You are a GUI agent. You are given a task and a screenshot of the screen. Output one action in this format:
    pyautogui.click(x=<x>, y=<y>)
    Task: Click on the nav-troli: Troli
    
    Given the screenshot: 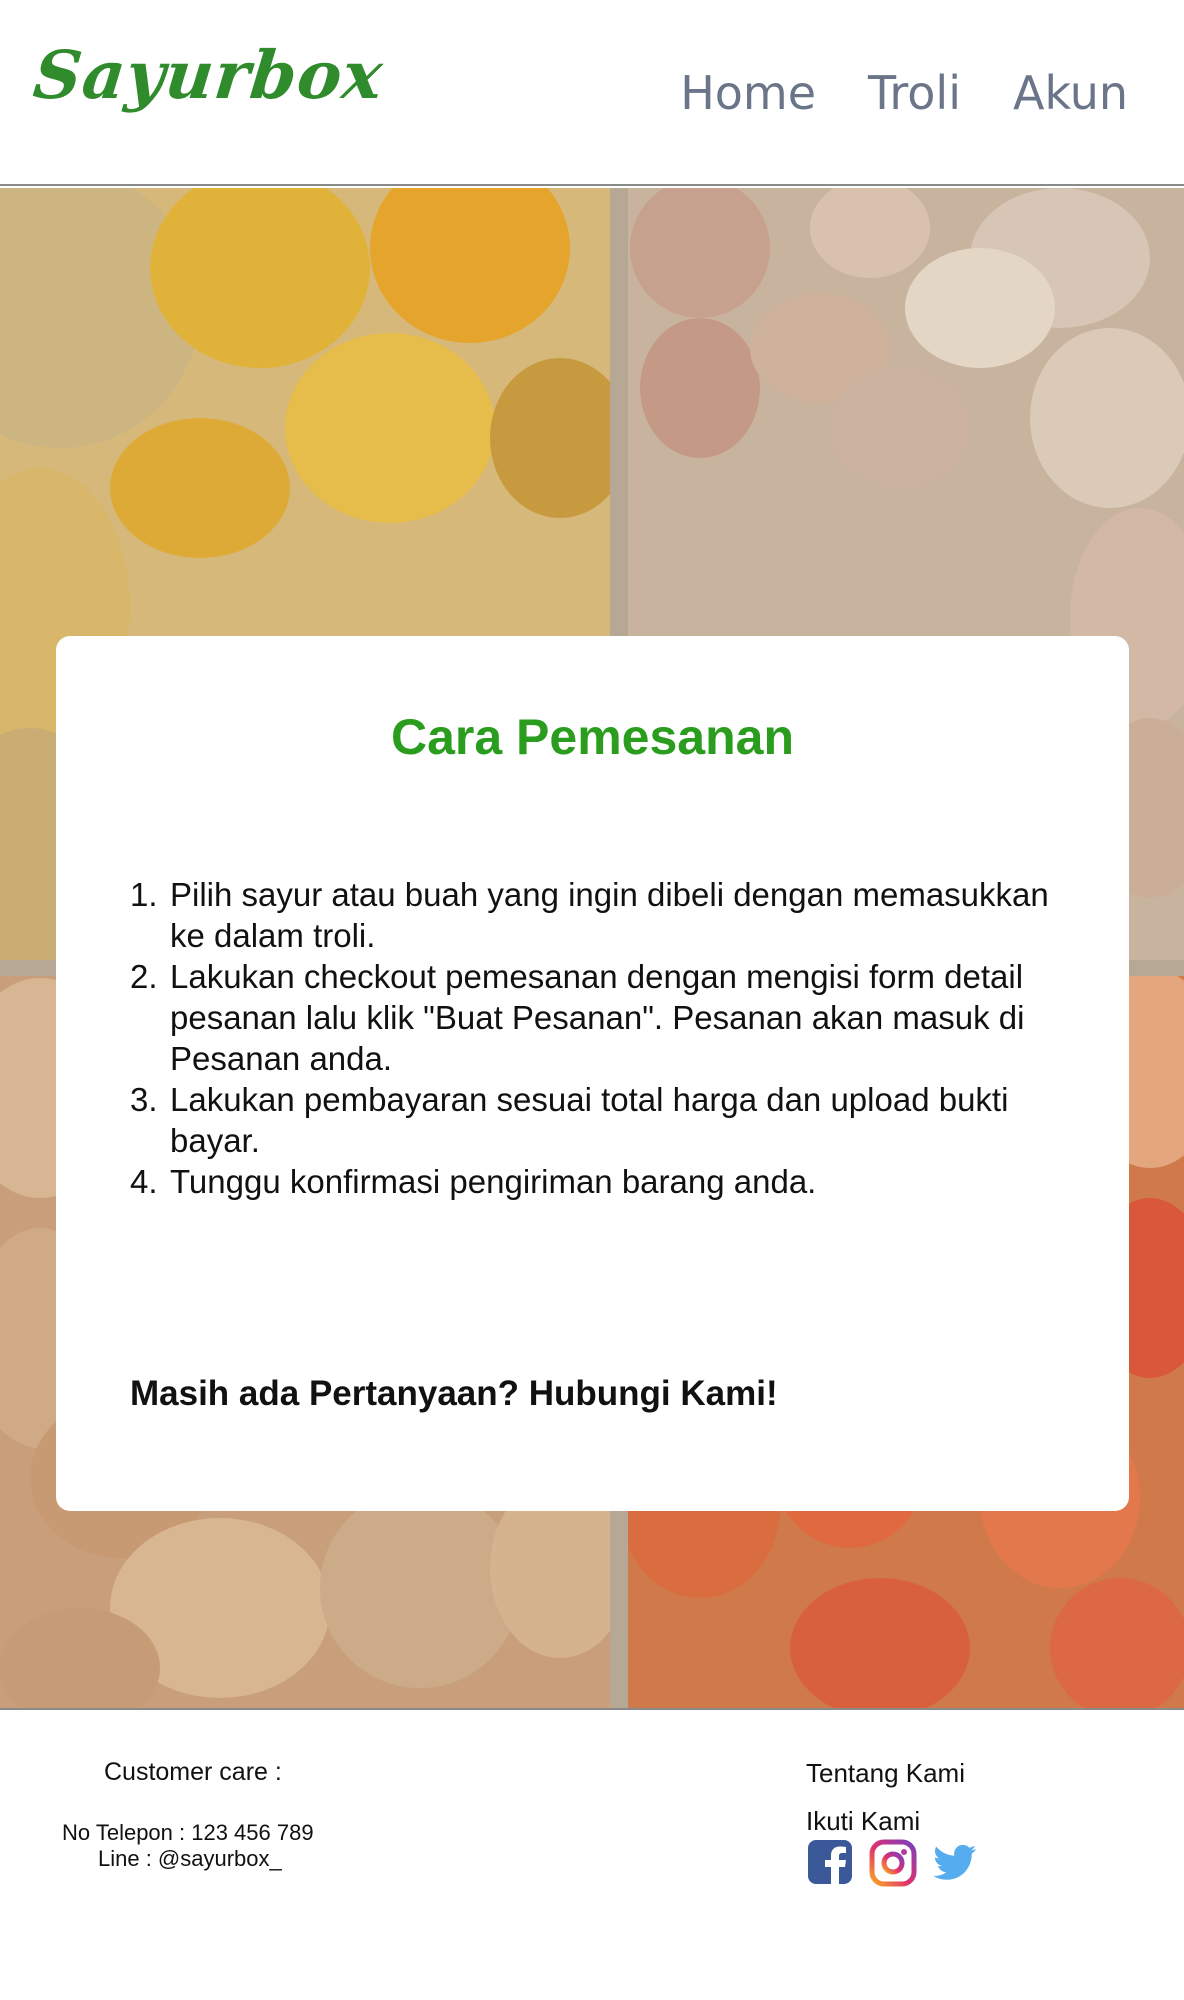 What is the action you would take?
    pyautogui.click(x=914, y=93)
    